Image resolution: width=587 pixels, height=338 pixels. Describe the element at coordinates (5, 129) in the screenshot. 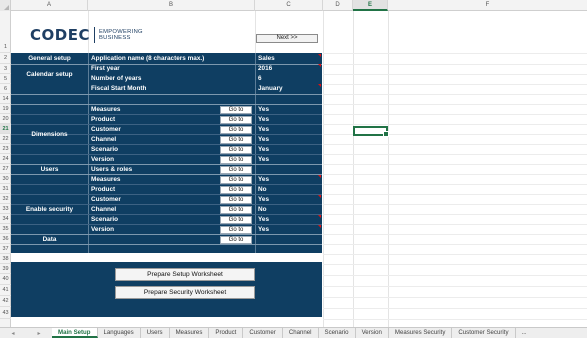

I see `row-header-active: 21` at that location.